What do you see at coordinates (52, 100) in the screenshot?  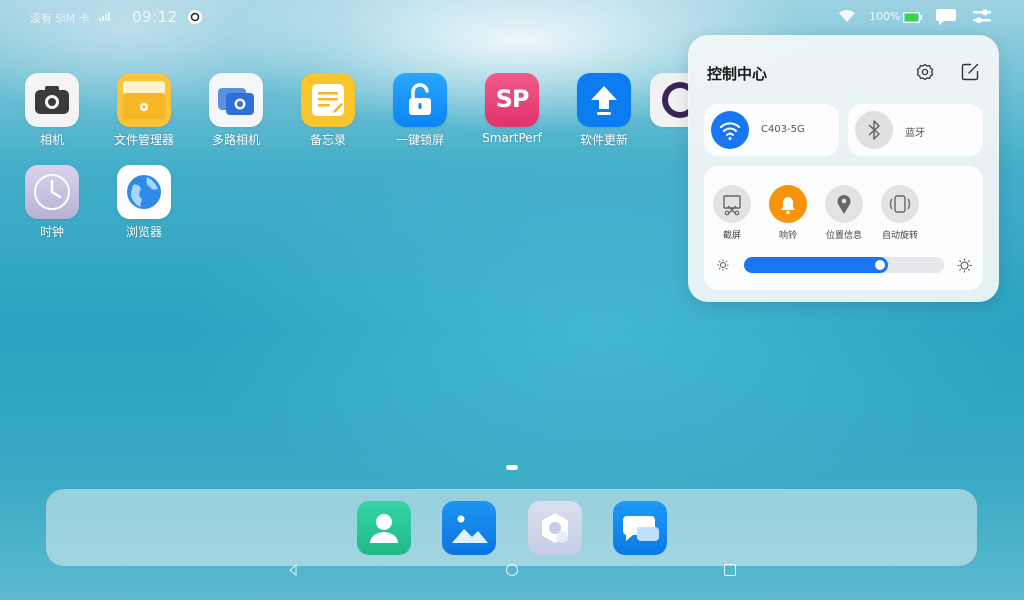 I see `camera-icon` at bounding box center [52, 100].